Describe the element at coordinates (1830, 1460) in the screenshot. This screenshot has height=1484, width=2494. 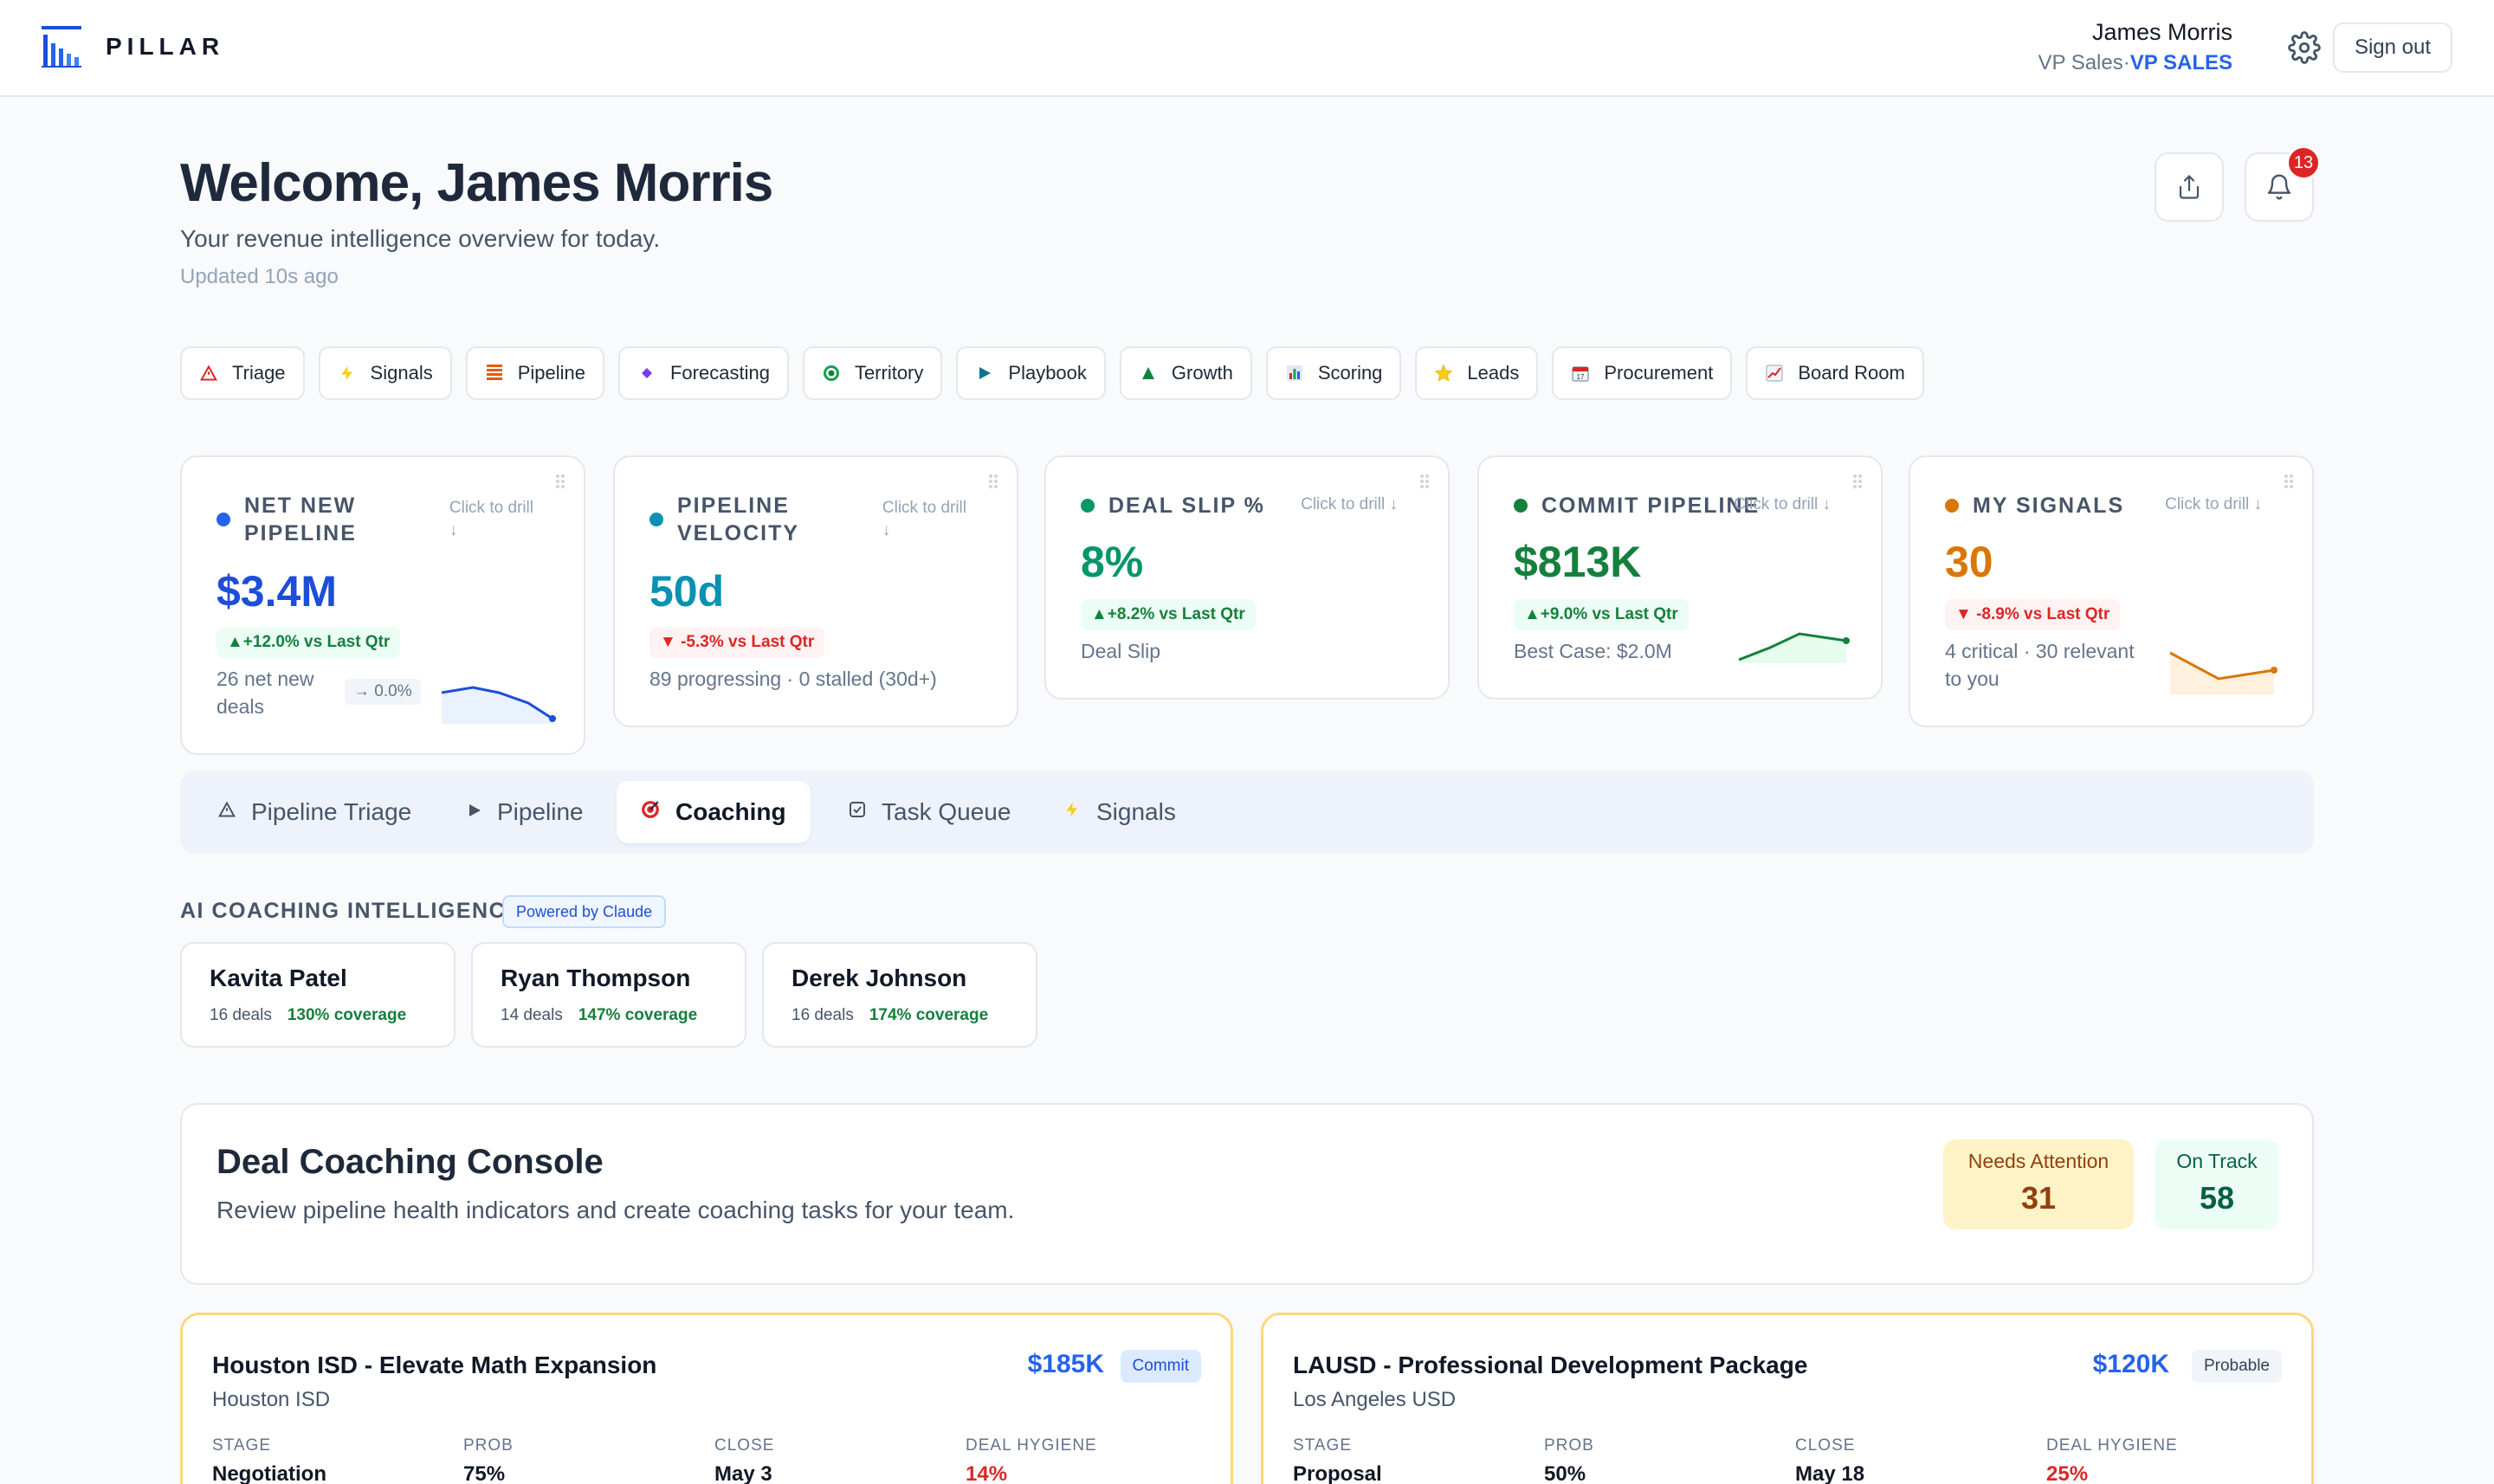
I see `deal-close-date: CLOSE May 18` at that location.